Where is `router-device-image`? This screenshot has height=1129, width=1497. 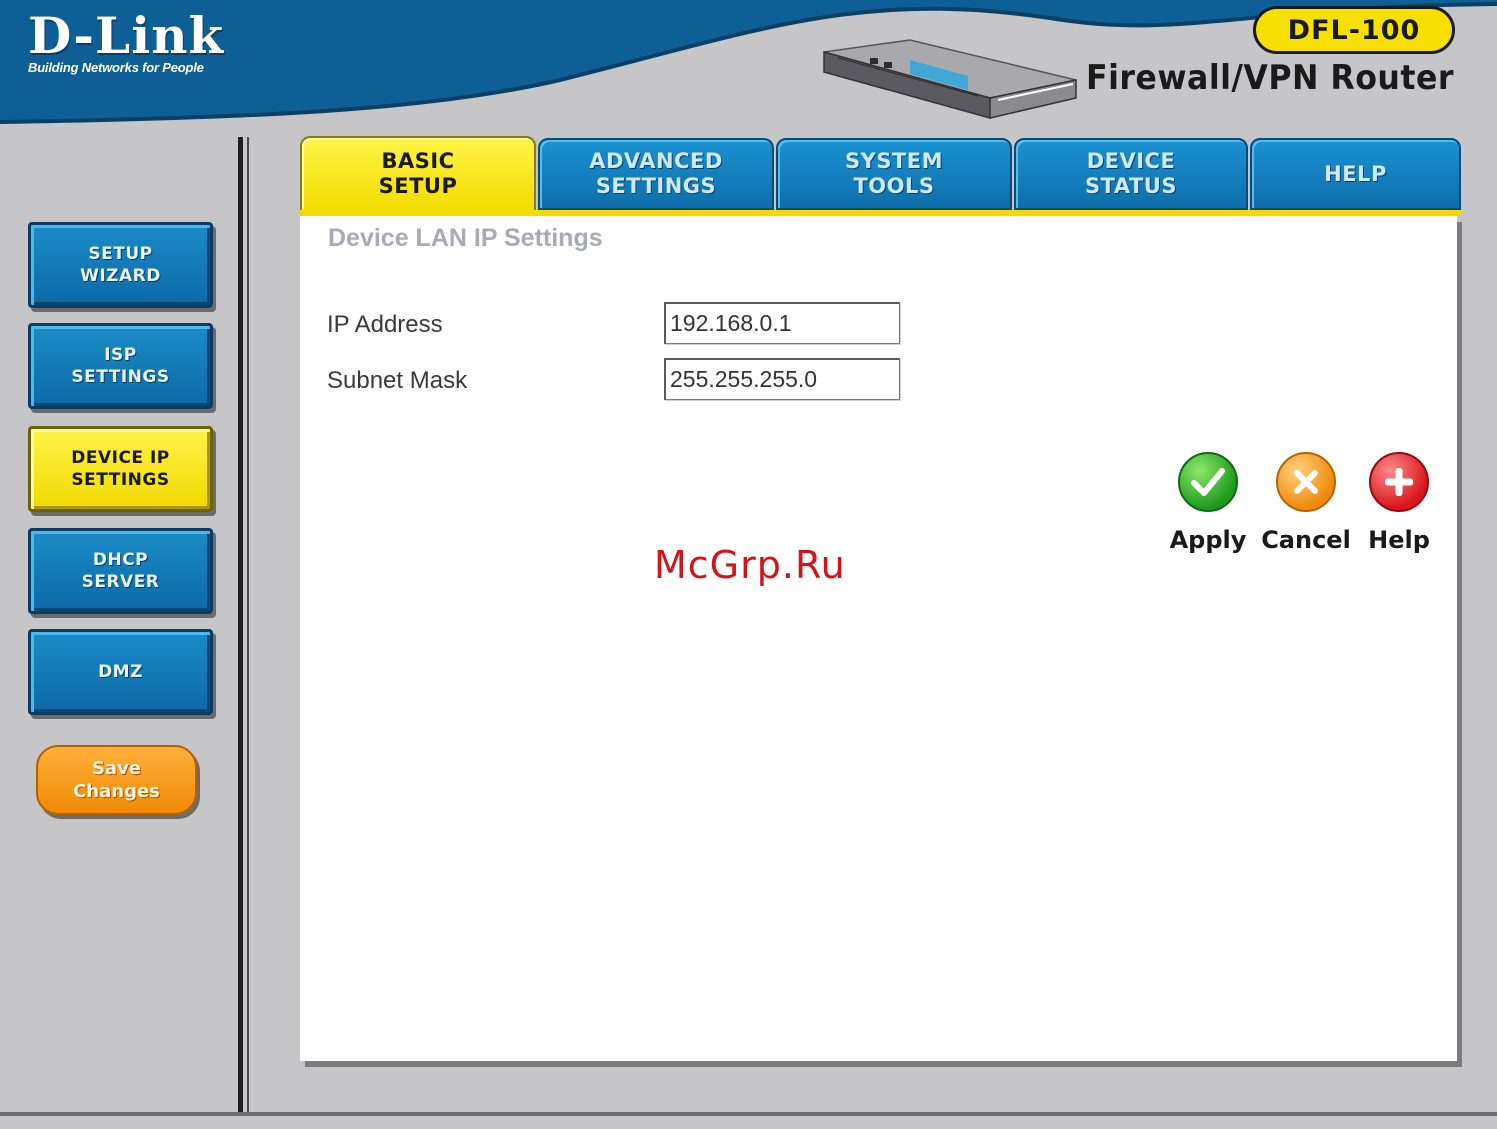 router-device-image is located at coordinates (950, 79).